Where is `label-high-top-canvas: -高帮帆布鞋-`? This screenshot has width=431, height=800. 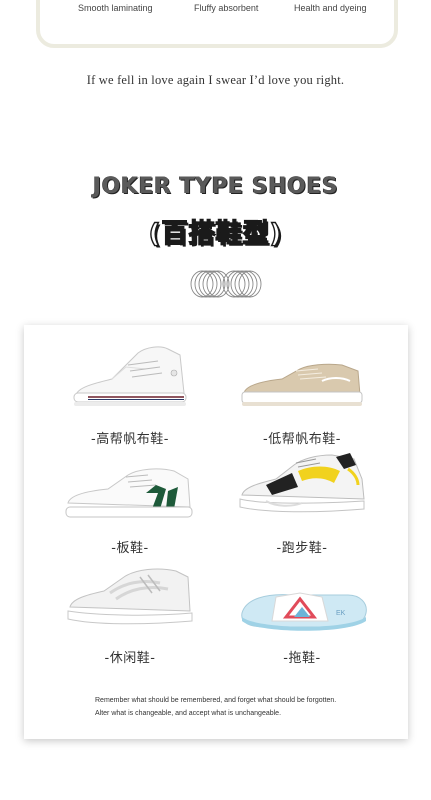
label-high-top-canvas: -高帮帆布鞋- is located at coordinates (130, 439).